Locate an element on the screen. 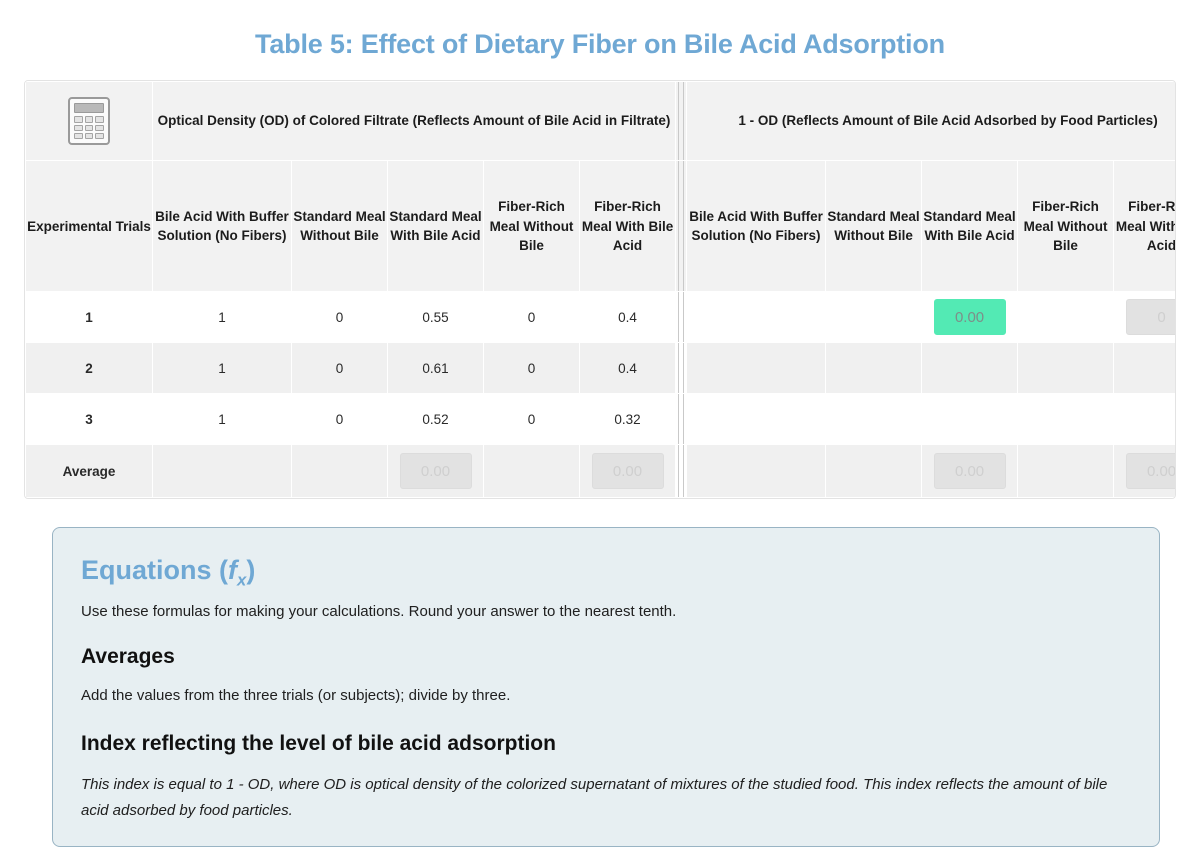  average-index-3-cell is located at coordinates (970, 471).